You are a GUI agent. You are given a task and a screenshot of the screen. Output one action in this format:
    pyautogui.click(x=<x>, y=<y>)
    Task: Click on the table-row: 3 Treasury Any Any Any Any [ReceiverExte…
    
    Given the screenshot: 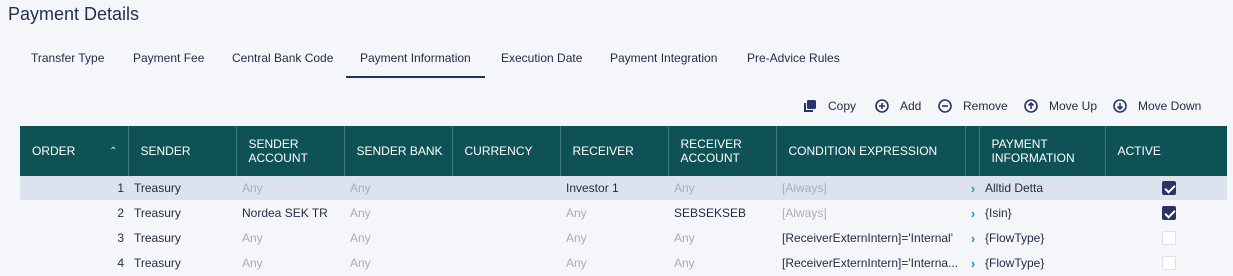 What is the action you would take?
    pyautogui.click(x=623, y=238)
    